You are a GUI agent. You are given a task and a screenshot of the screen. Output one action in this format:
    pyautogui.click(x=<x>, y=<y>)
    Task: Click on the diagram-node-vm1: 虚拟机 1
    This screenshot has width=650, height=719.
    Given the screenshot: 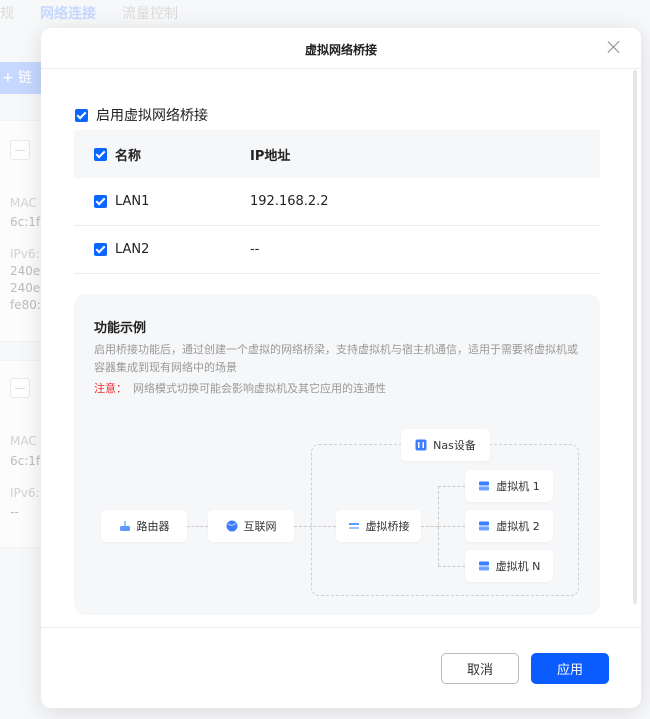 What is the action you would take?
    pyautogui.click(x=509, y=486)
    